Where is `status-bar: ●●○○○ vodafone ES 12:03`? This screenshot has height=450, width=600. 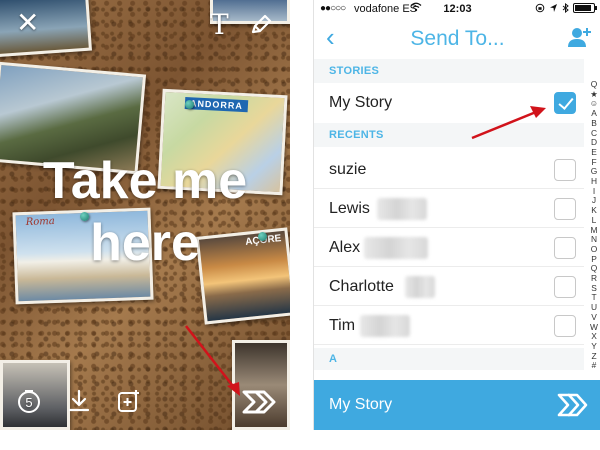
status-bar: ●●○○○ vodafone ES 12:03 is located at coordinates (457, 9).